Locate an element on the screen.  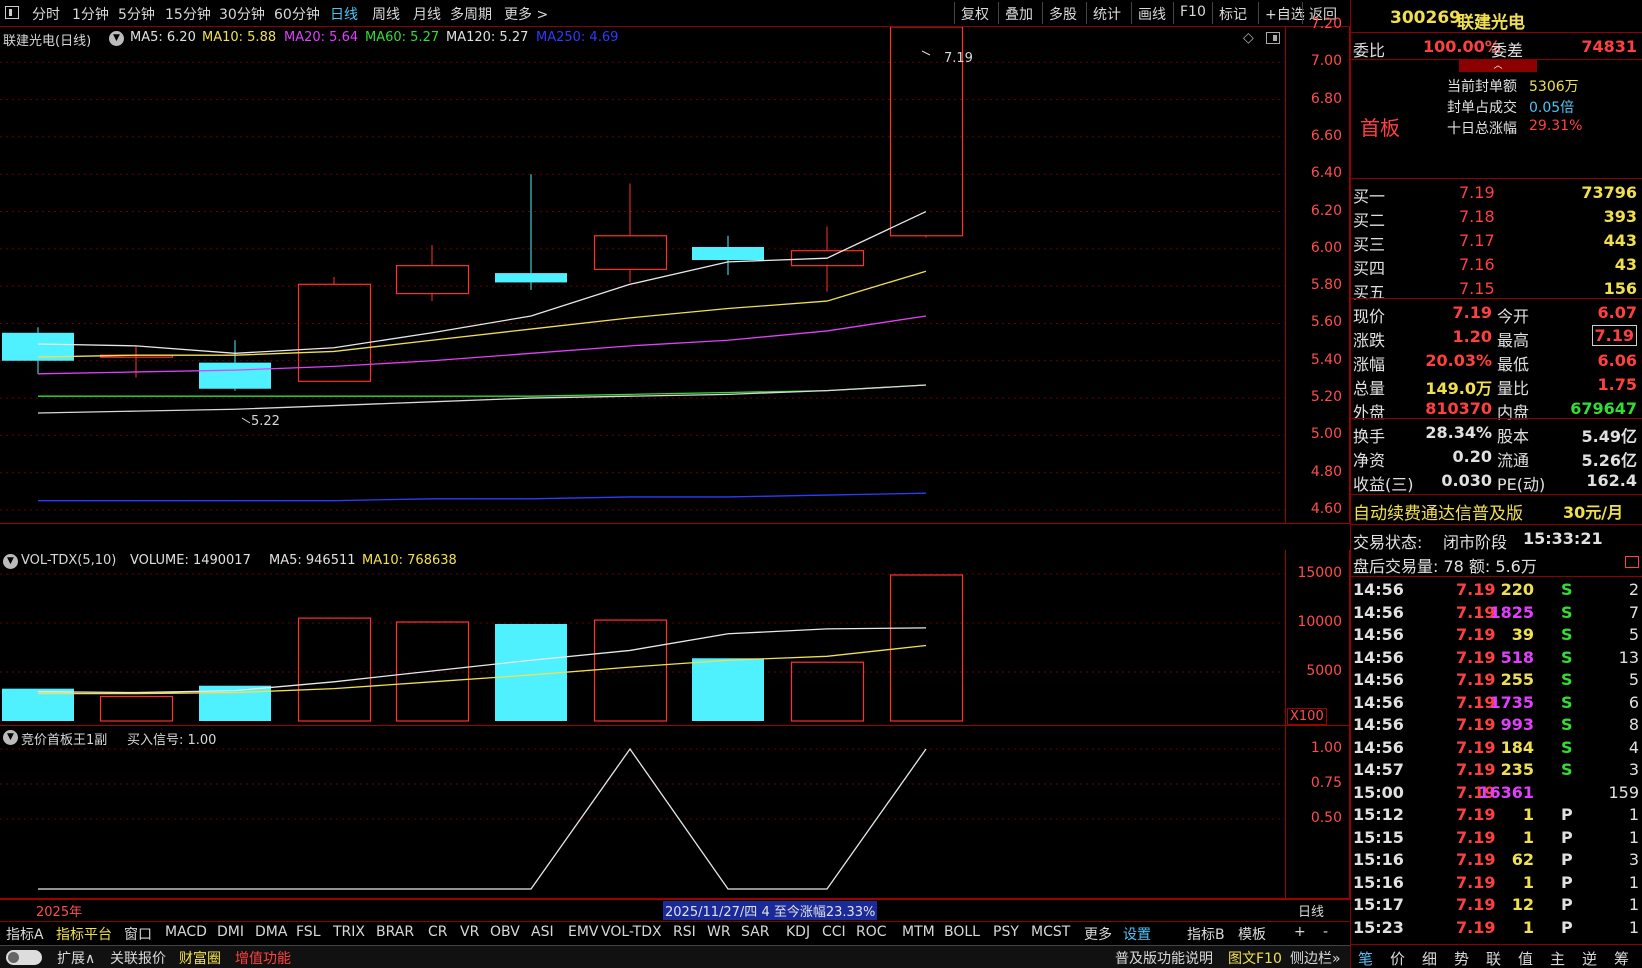
tick-time: 14:56 is located at coordinates (1378, 747).